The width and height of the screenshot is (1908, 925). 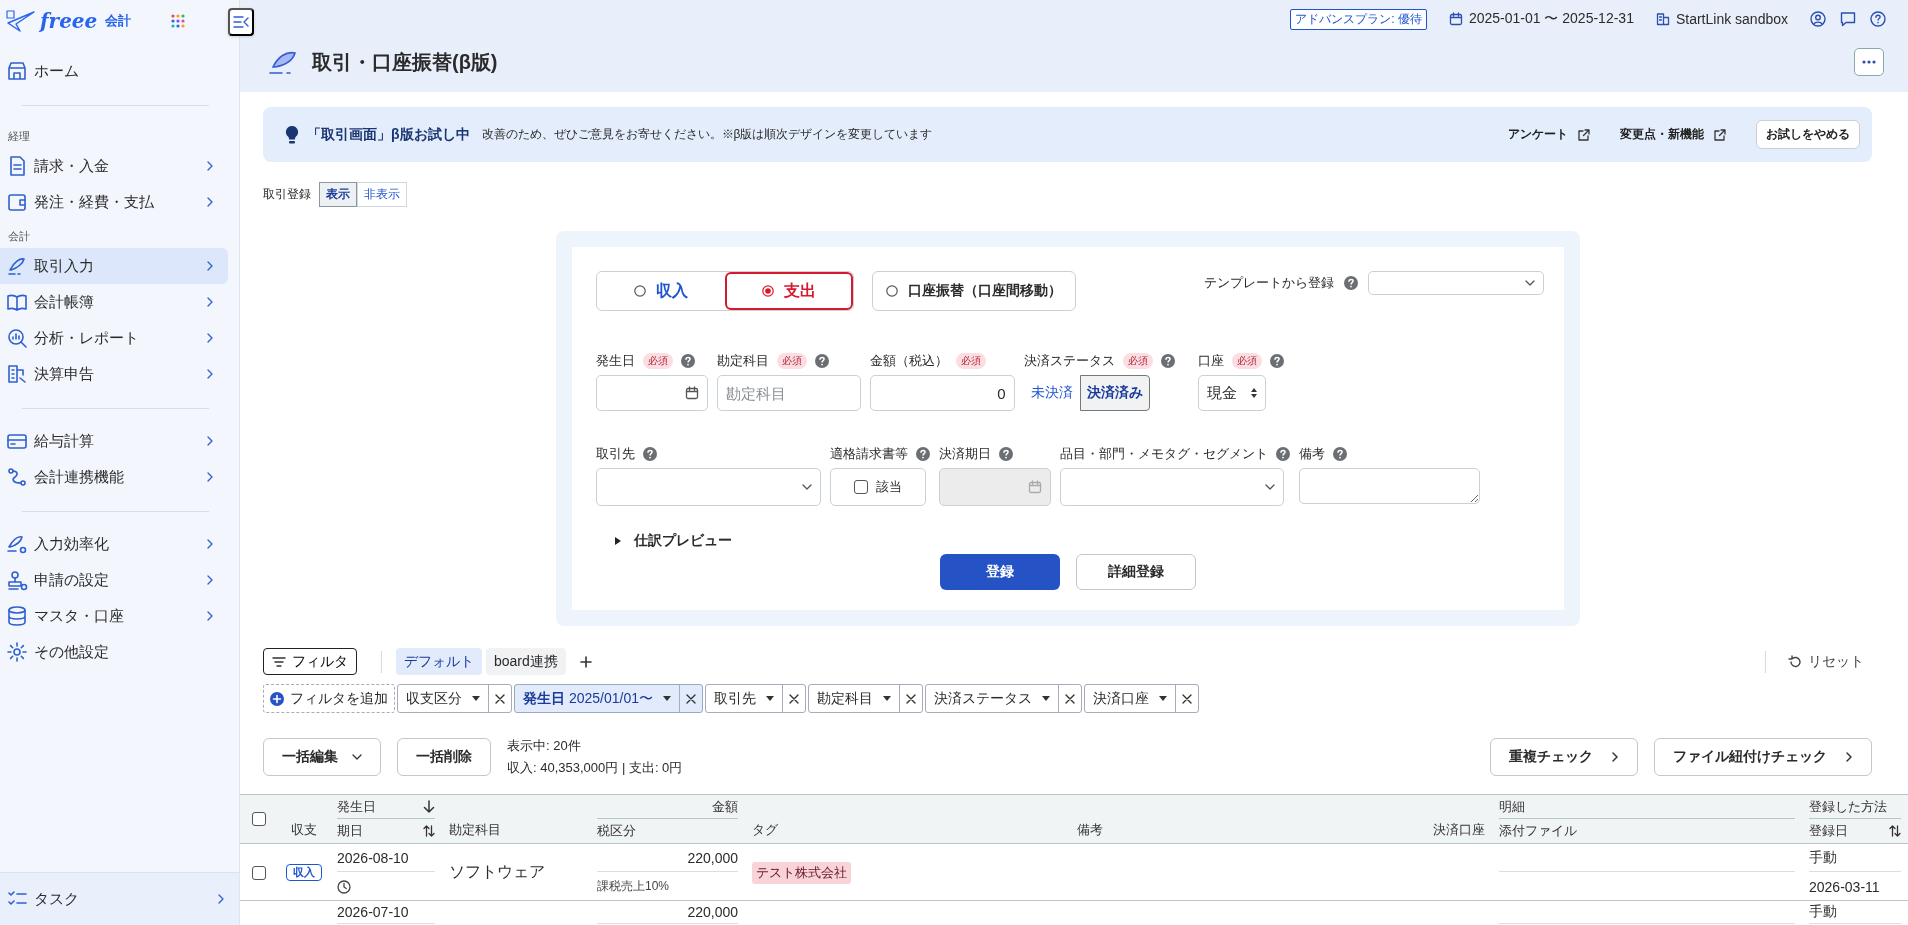 I want to click on toggle-option: 表示, so click(x=338, y=194).